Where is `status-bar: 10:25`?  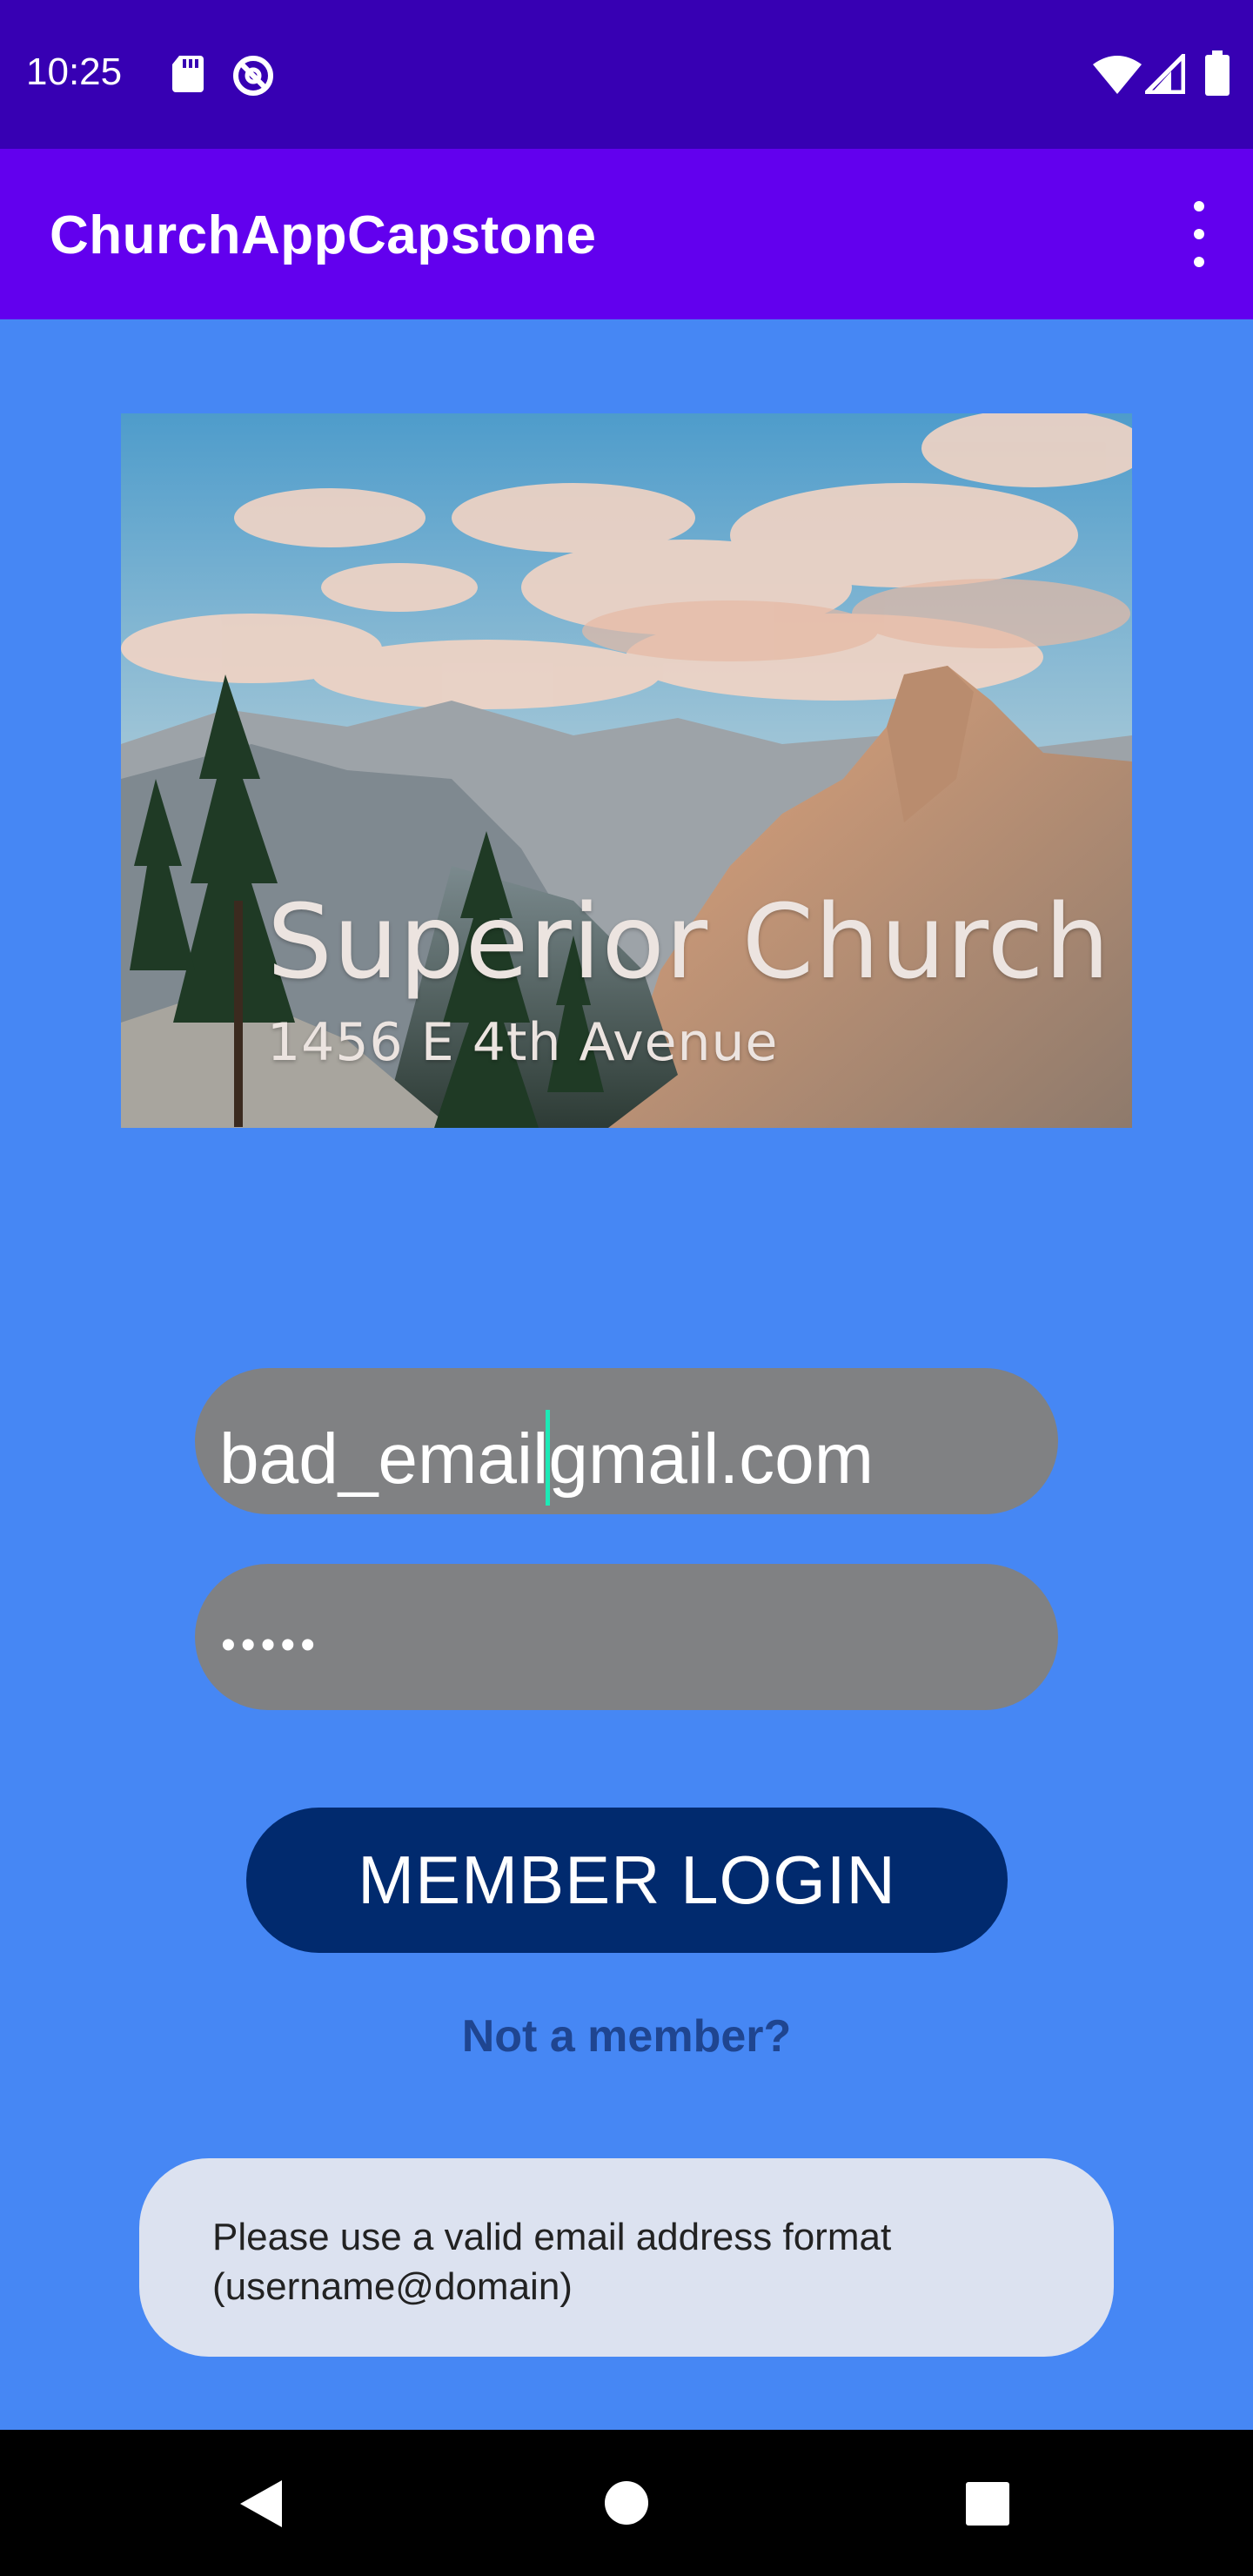 status-bar: 10:25 is located at coordinates (626, 74).